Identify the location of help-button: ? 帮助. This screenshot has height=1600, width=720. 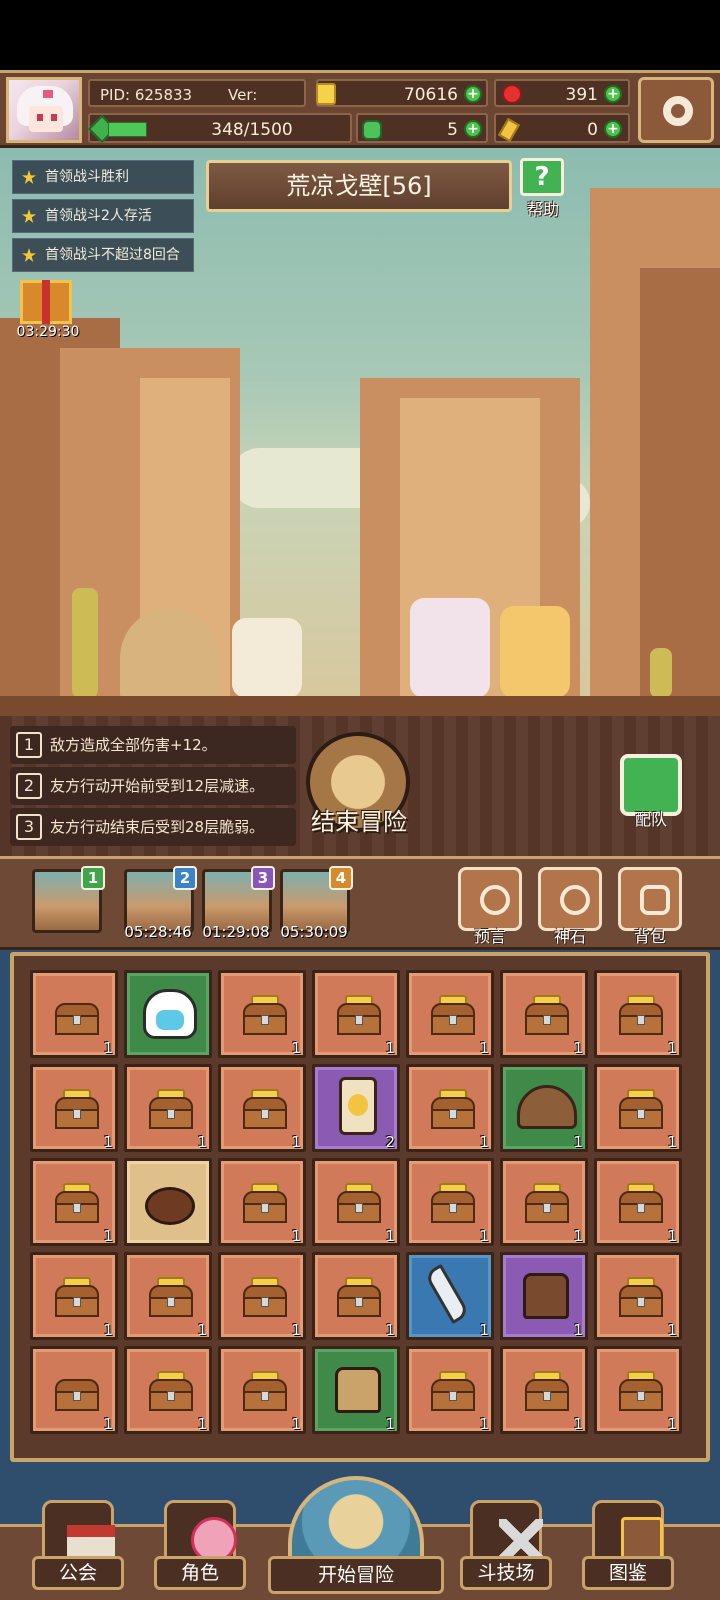
(543, 188).